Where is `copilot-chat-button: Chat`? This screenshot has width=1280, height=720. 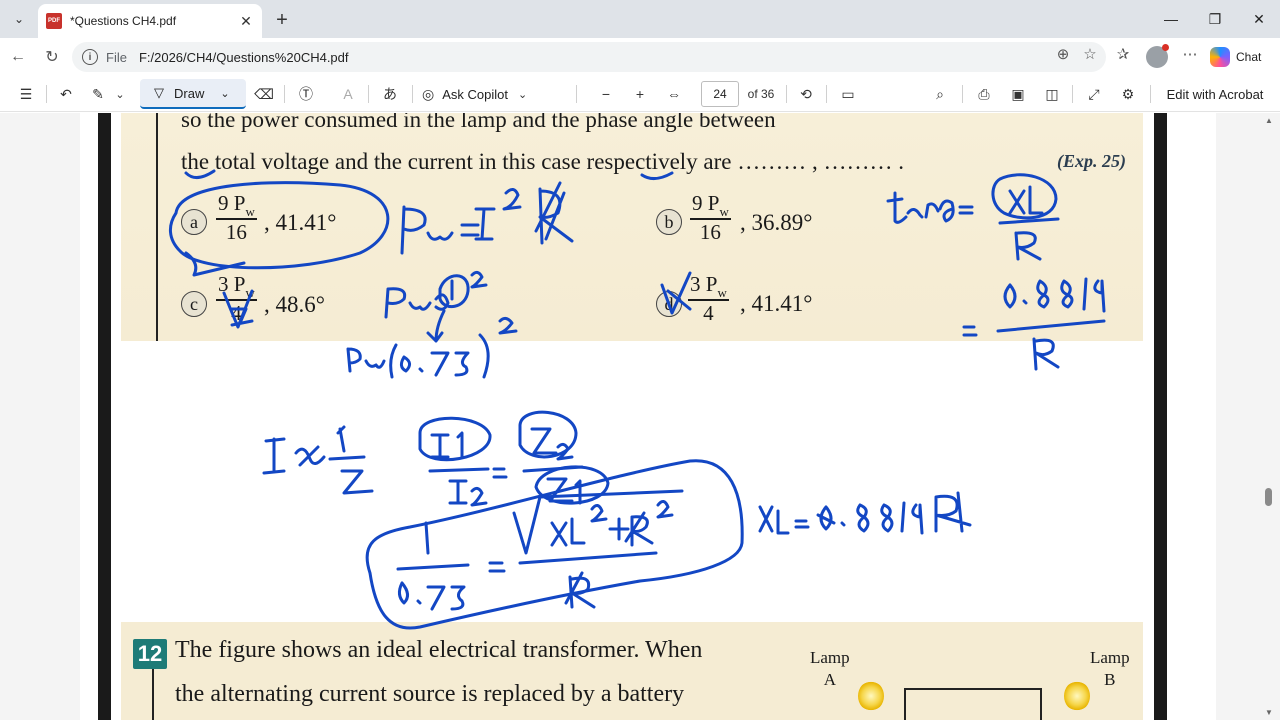
copilot-chat-button: Chat is located at coordinates (1242, 57).